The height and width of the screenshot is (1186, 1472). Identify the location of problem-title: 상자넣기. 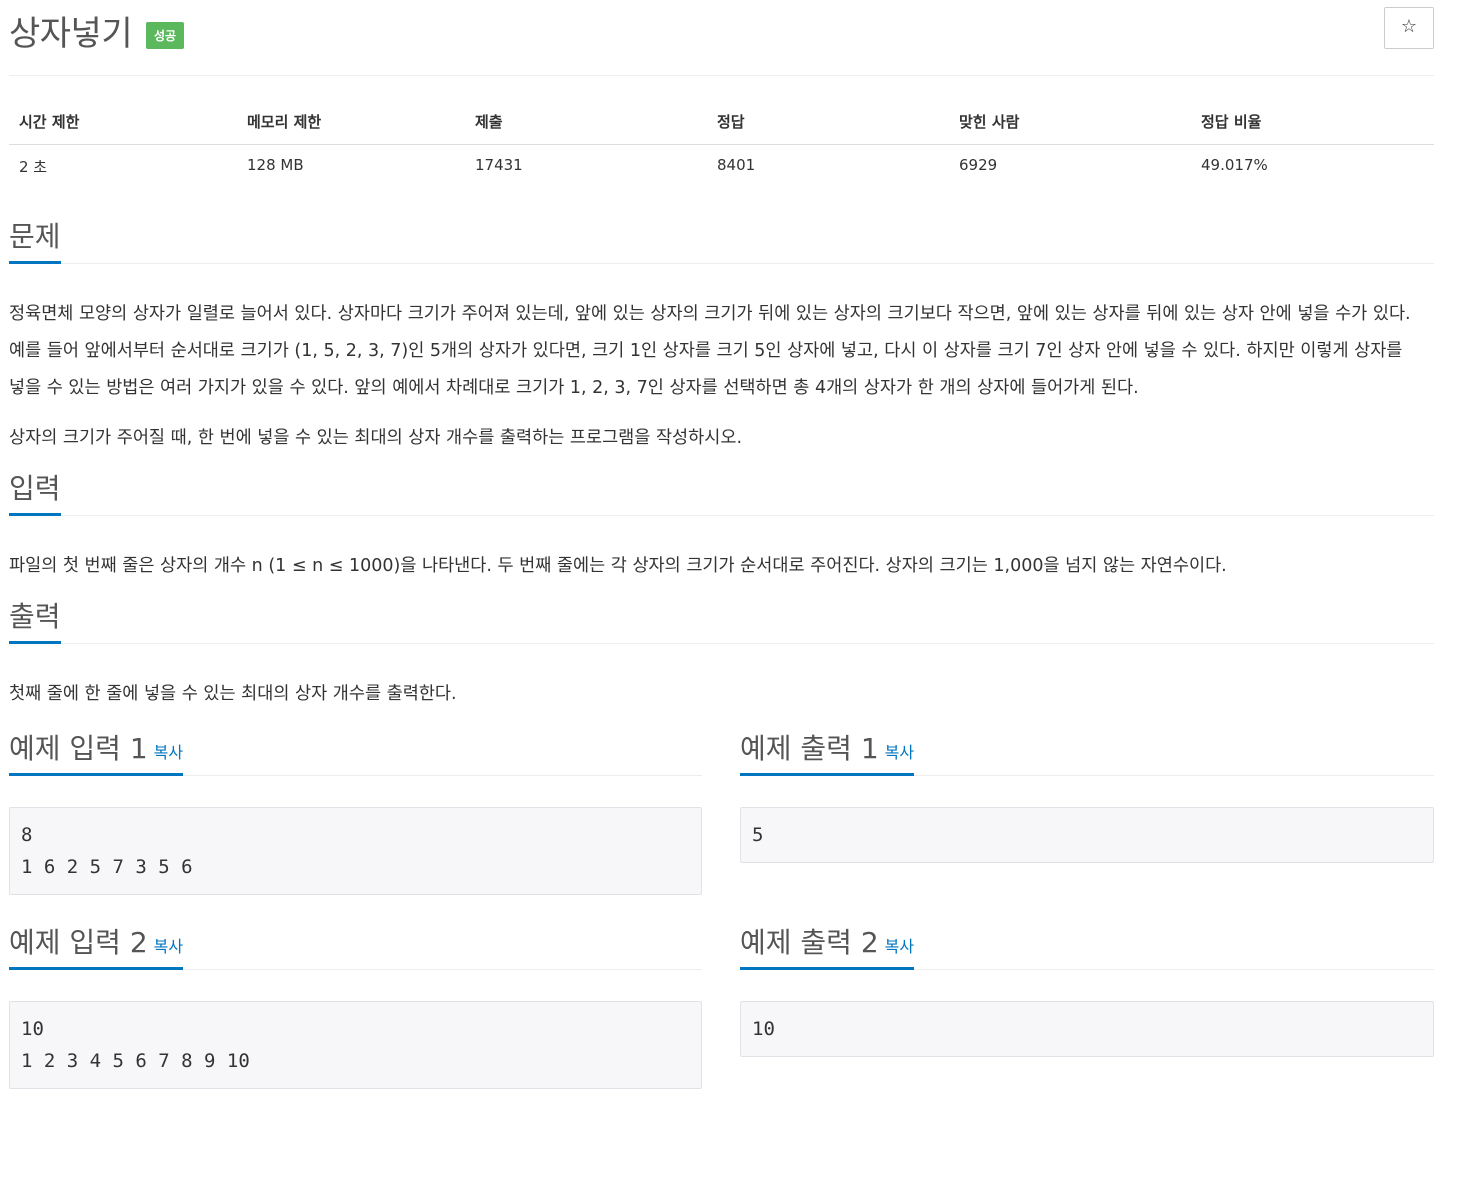
(71, 34).